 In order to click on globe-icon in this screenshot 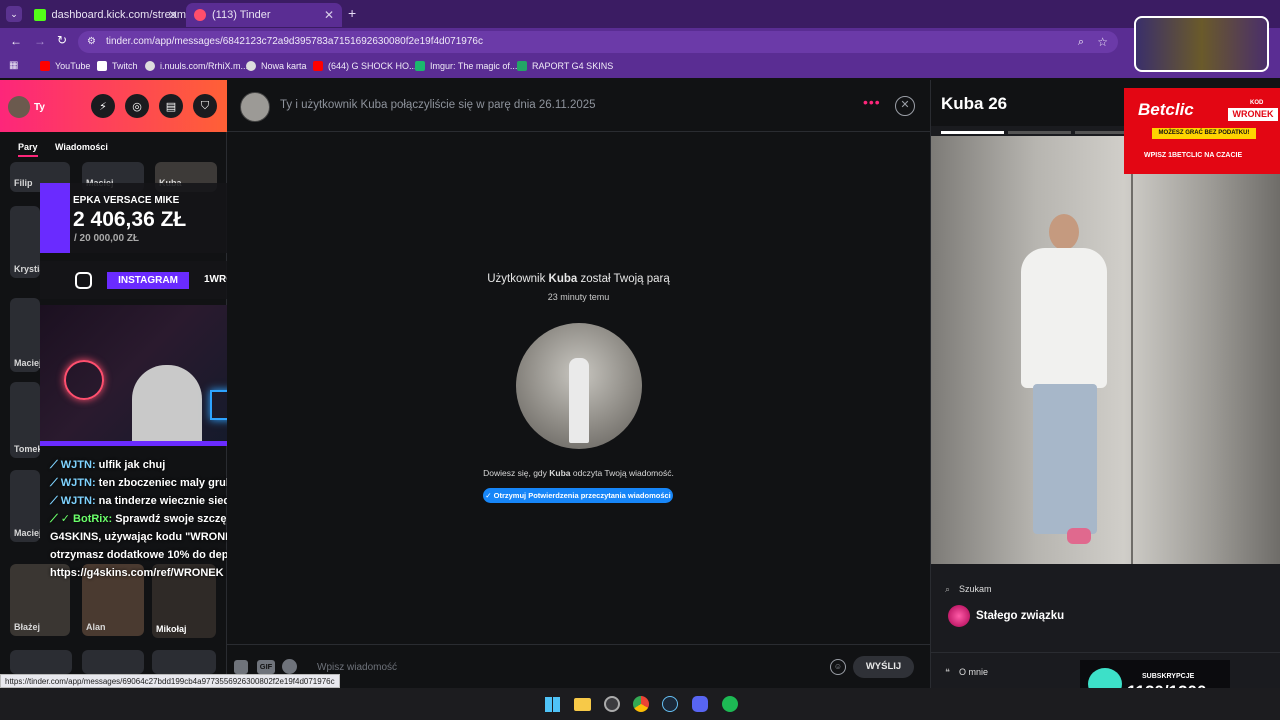, I will do `click(251, 66)`.